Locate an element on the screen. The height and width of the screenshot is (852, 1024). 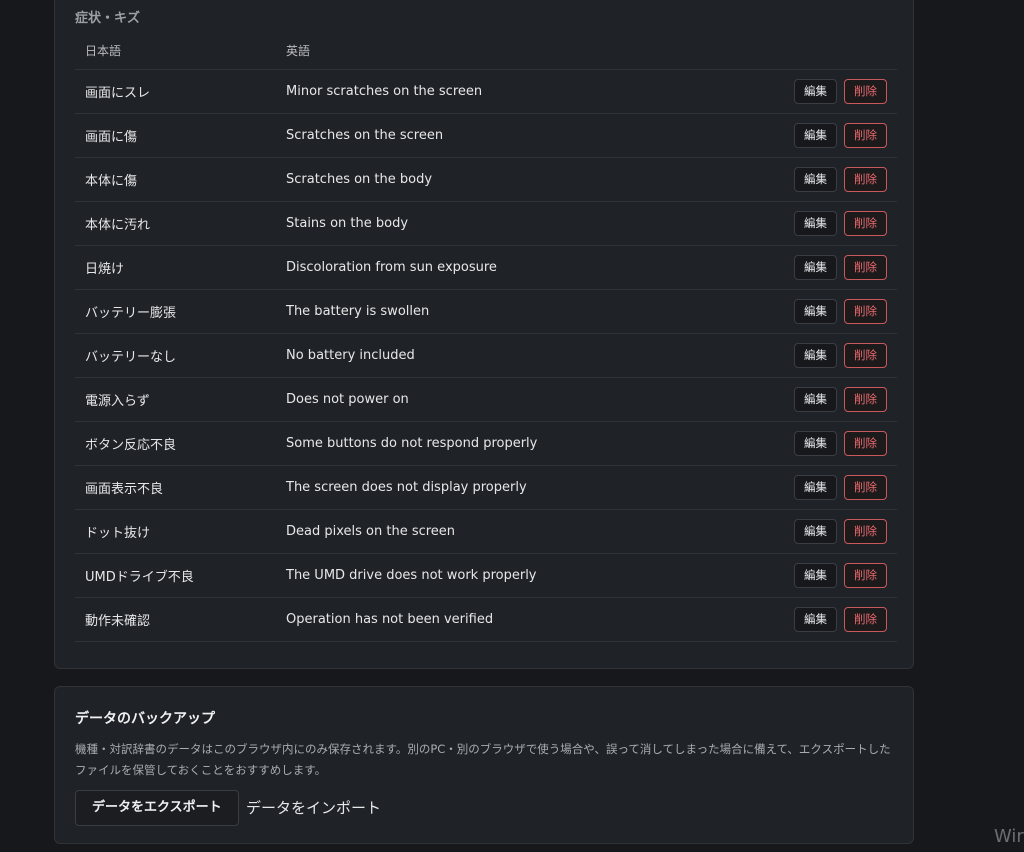
cell-japanese: ボタン反応不良 is located at coordinates (131, 445).